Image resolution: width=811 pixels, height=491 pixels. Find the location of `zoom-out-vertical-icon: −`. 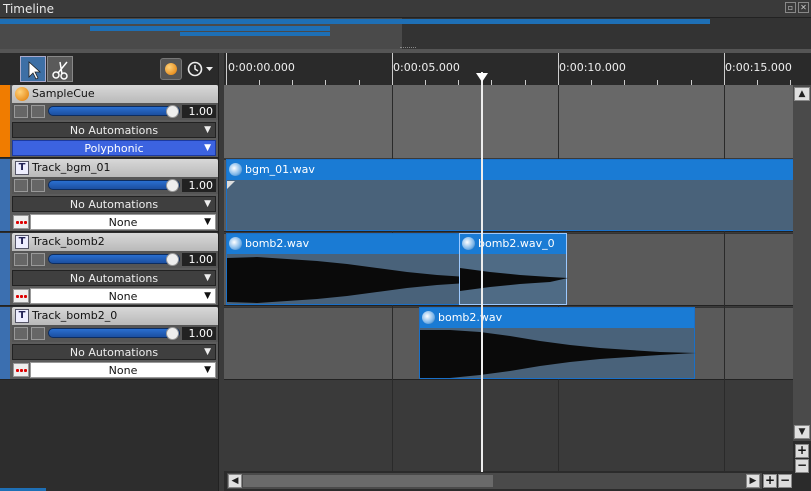

zoom-out-vertical-icon: − is located at coordinates (802, 466).